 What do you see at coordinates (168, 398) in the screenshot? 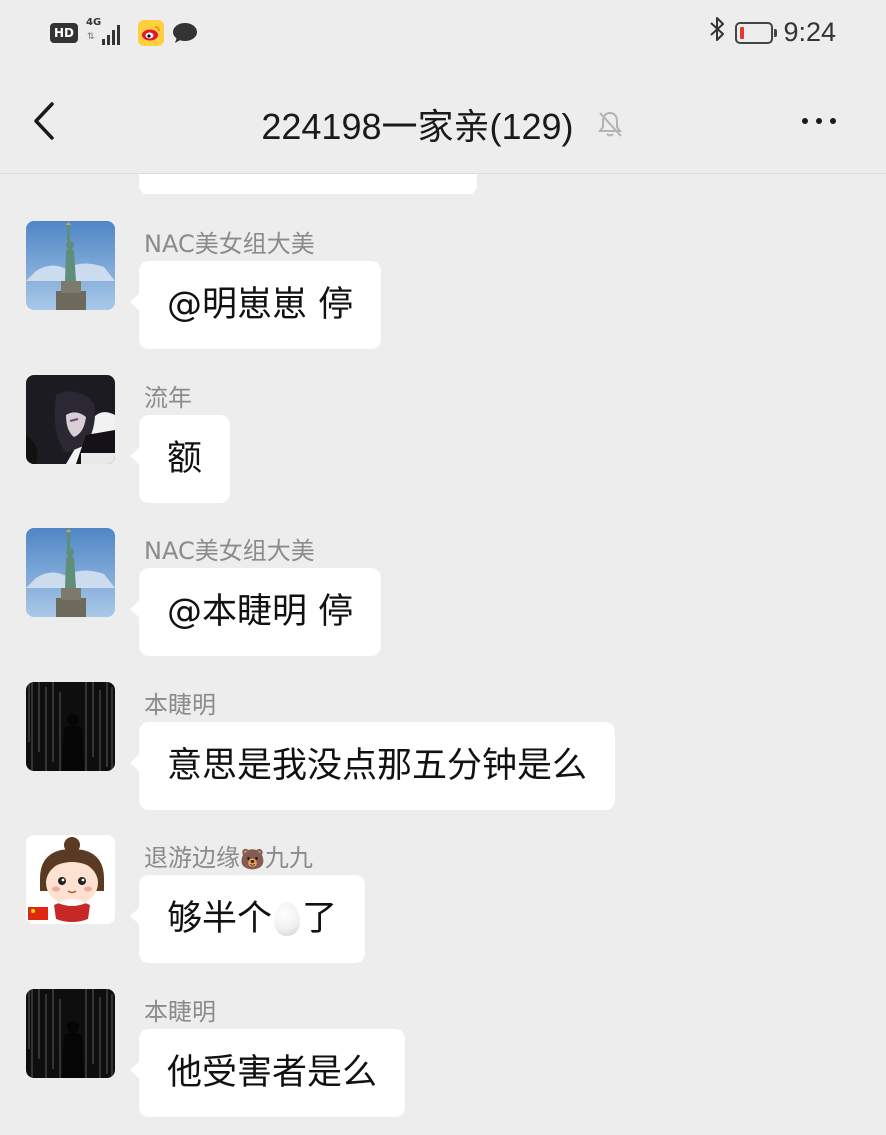
I see `sender-name: 流年` at bounding box center [168, 398].